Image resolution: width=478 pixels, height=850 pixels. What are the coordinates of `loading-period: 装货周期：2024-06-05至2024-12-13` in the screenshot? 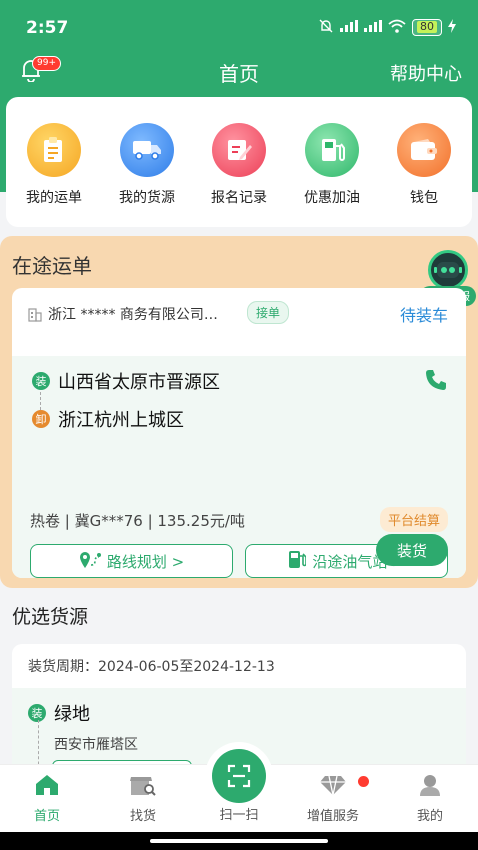 It's located at (151, 667).